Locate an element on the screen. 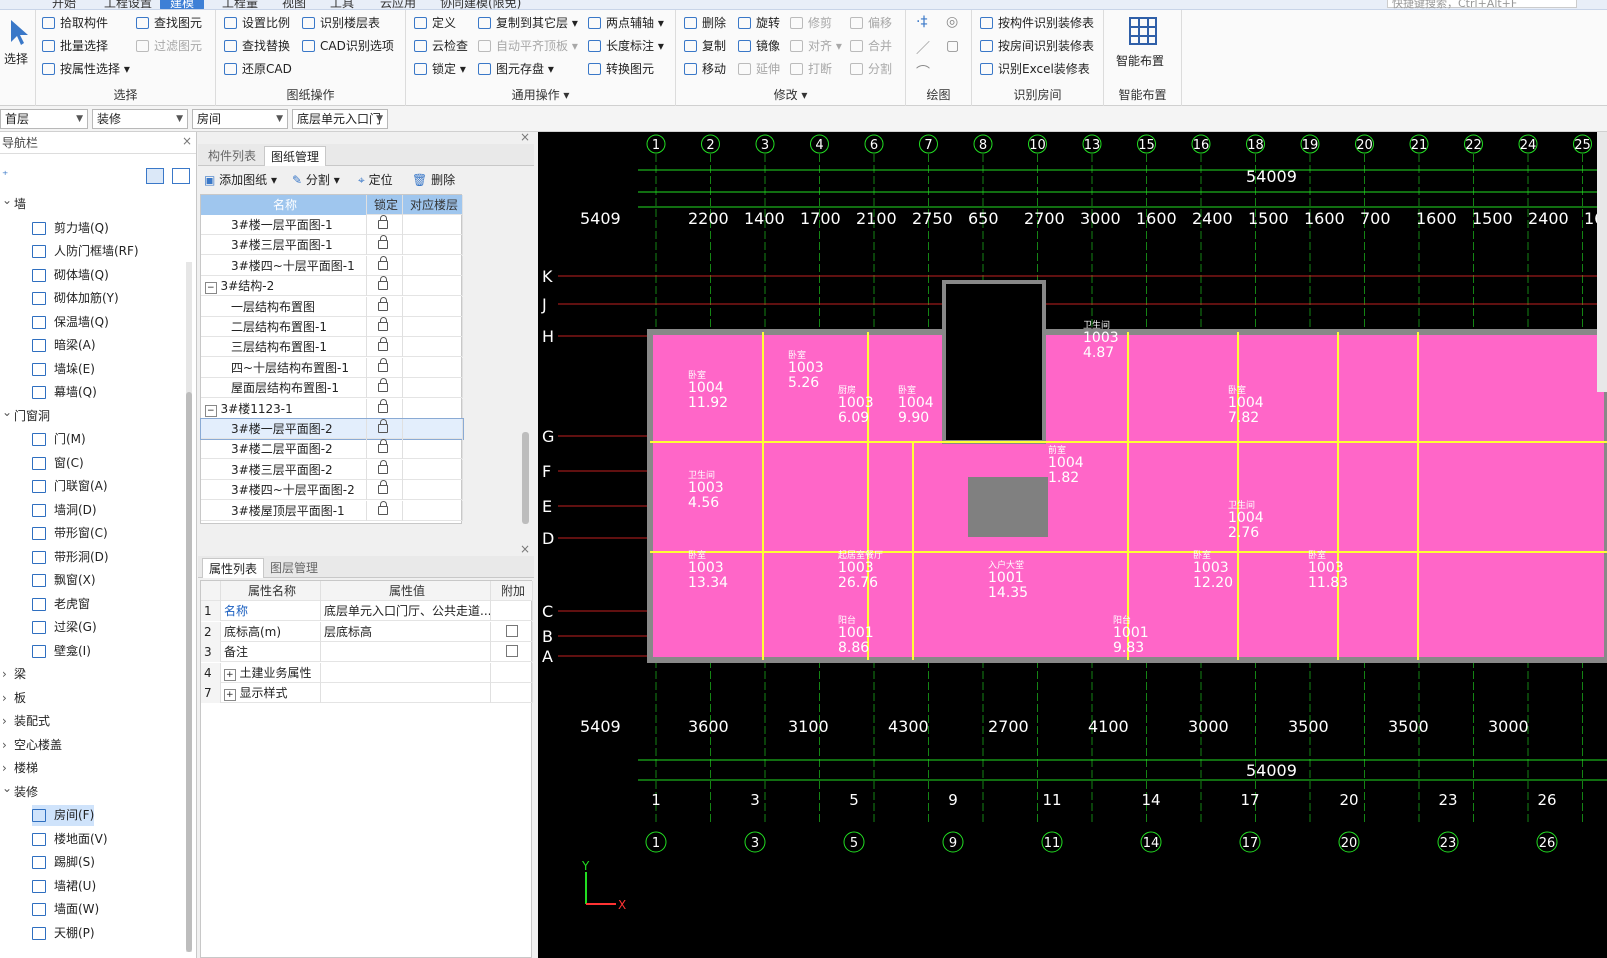 This screenshot has width=1607, height=958. search-input: 快捷键搜索，Ctrl+Alt+F is located at coordinates (1482, 4).